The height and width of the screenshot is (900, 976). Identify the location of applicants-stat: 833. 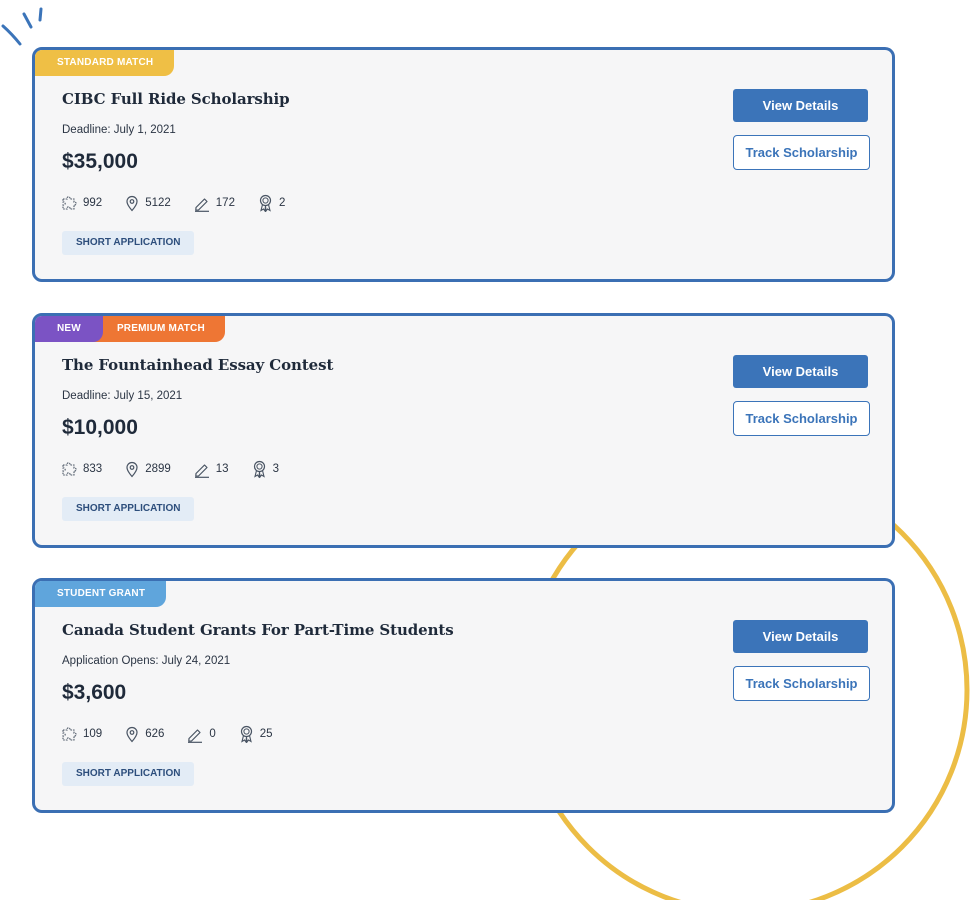
(81, 469).